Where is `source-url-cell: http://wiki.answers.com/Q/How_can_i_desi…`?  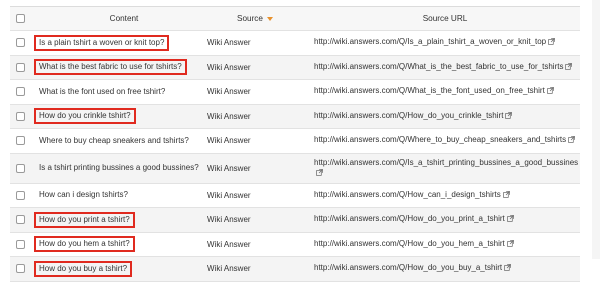
source-url-cell: http://wiki.answers.com/Q/How_can_i_desi… is located at coordinates (447, 196).